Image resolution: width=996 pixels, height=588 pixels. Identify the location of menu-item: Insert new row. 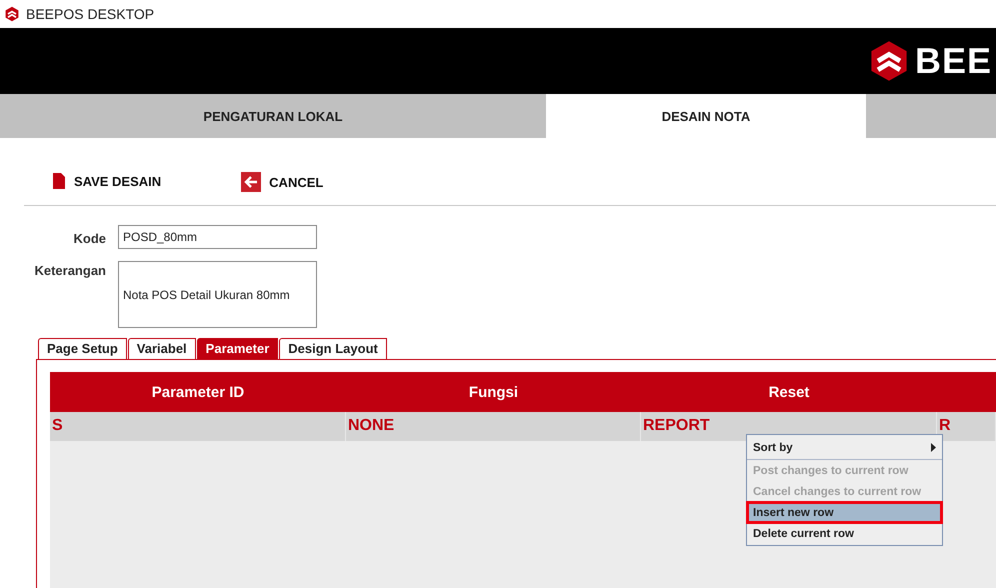
(844, 512).